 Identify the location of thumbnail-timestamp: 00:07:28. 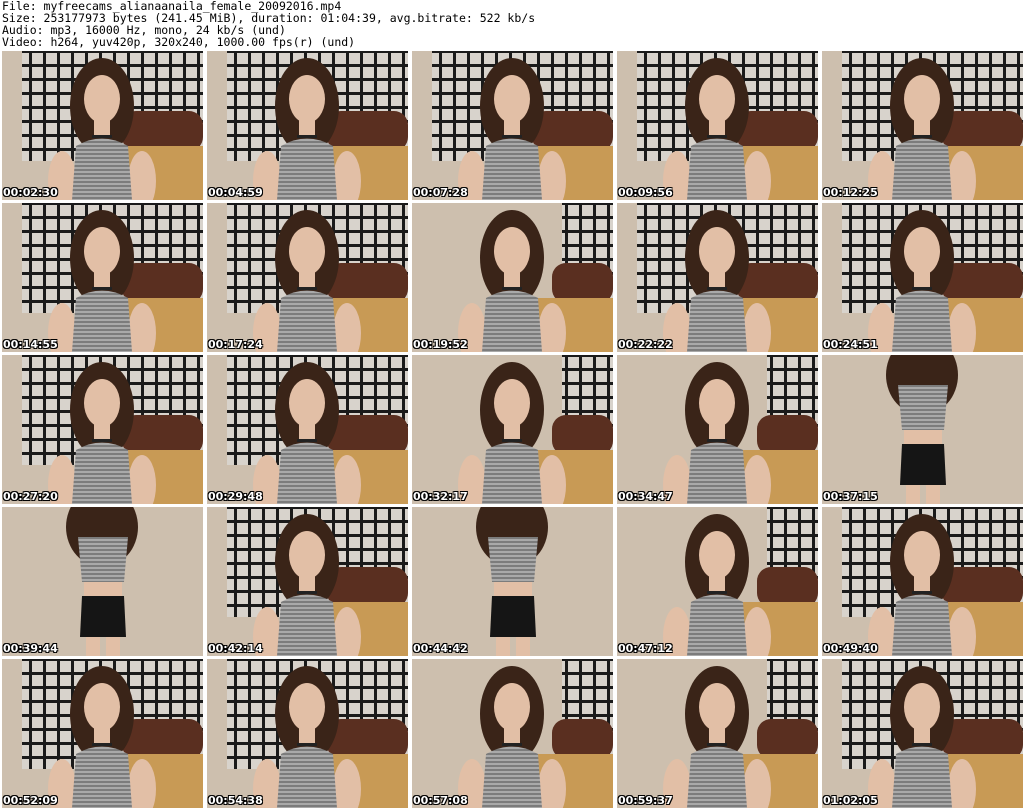
(440, 192).